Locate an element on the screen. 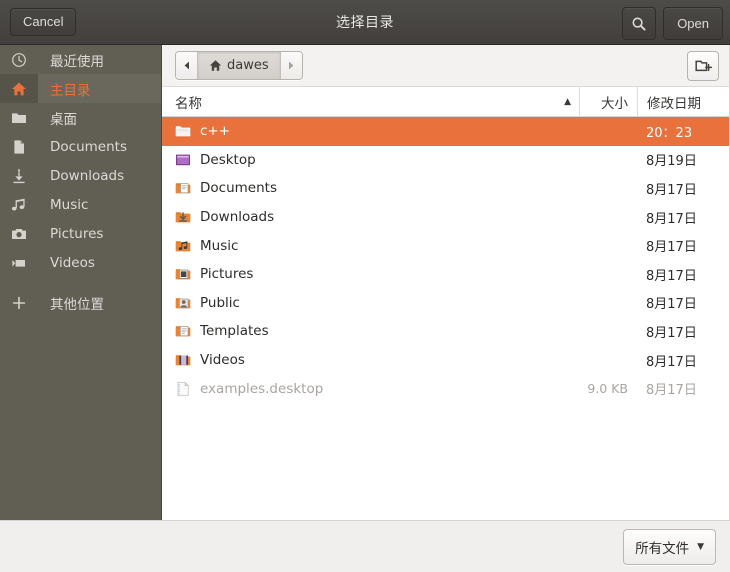 This screenshot has height=572, width=730. file-row: examples.desktop 9.0 KB 8月17日 is located at coordinates (445, 388).